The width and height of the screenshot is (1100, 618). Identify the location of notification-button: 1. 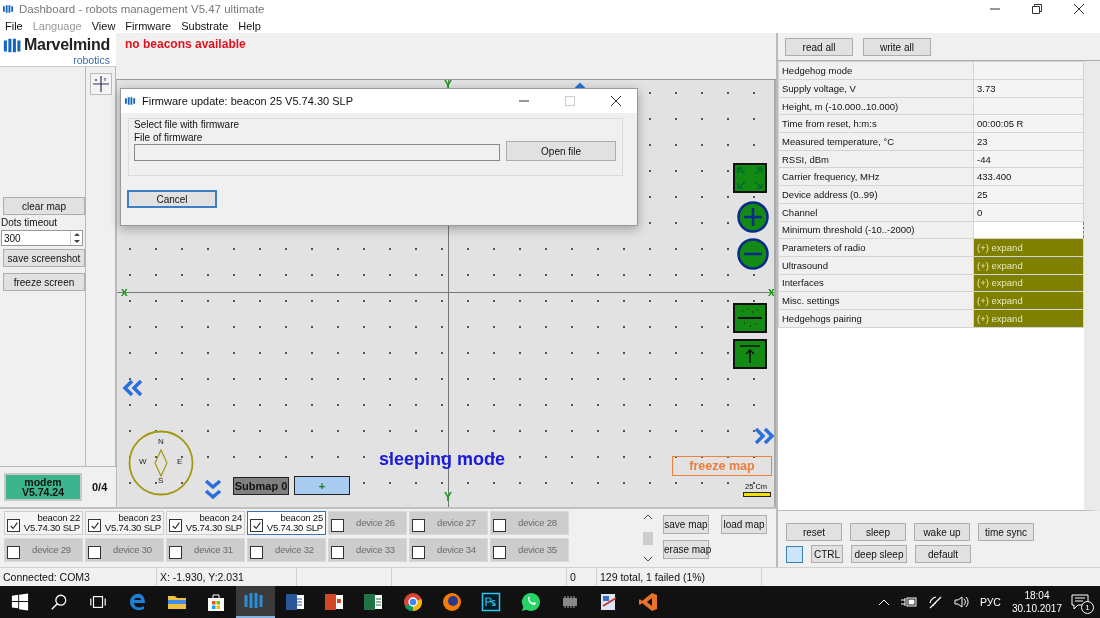
(1080, 602).